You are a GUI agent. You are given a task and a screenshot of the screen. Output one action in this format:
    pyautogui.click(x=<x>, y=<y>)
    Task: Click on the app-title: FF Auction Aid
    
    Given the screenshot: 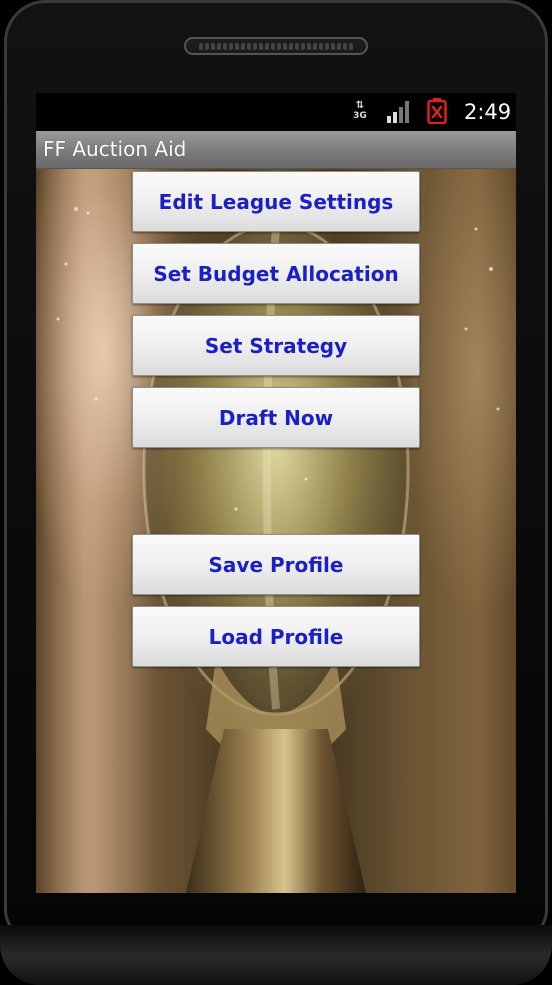 What is the action you would take?
    pyautogui.click(x=115, y=149)
    